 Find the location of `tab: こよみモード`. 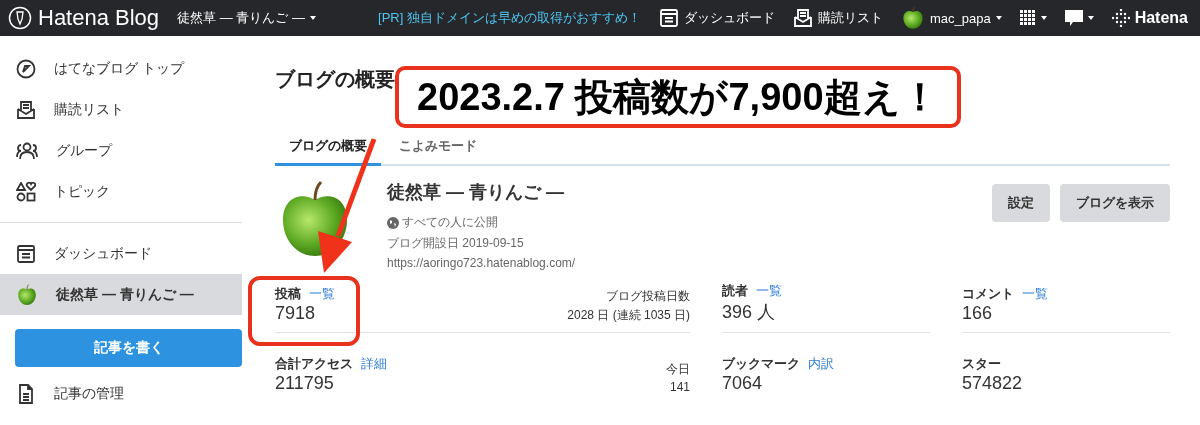

tab: こよみモード is located at coordinates (438, 148).